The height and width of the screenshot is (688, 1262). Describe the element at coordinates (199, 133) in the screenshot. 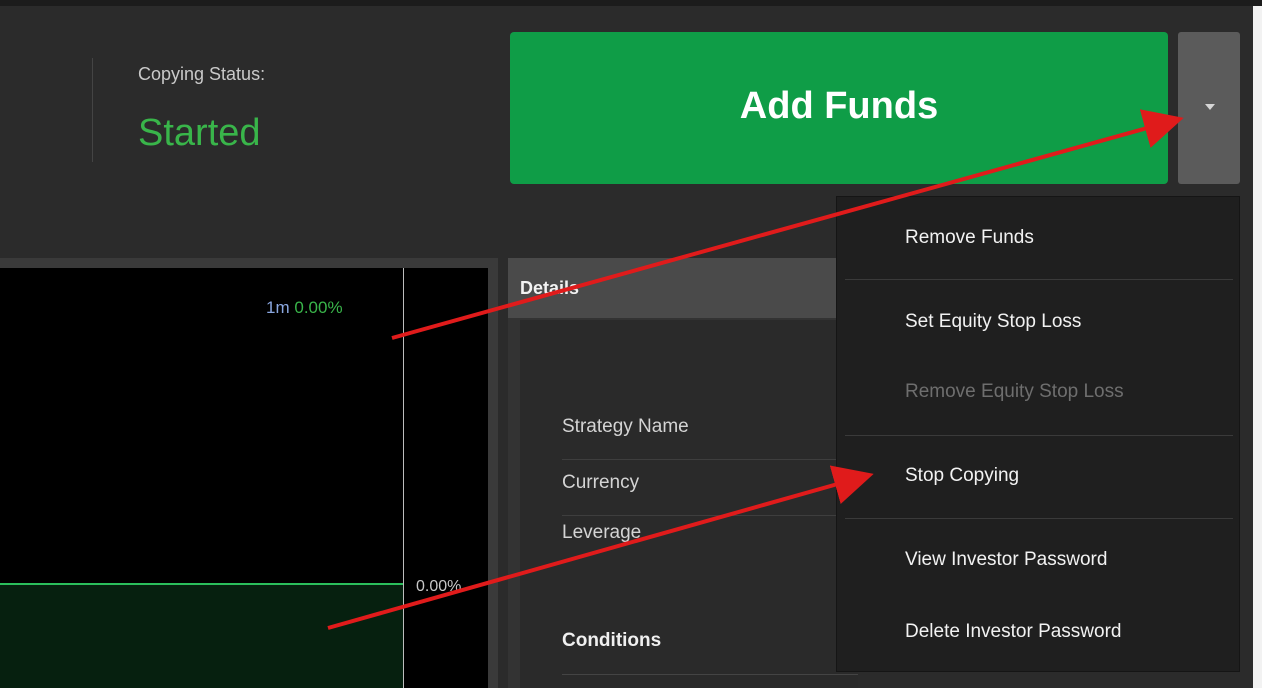

I see `copying-status-value: Started` at that location.